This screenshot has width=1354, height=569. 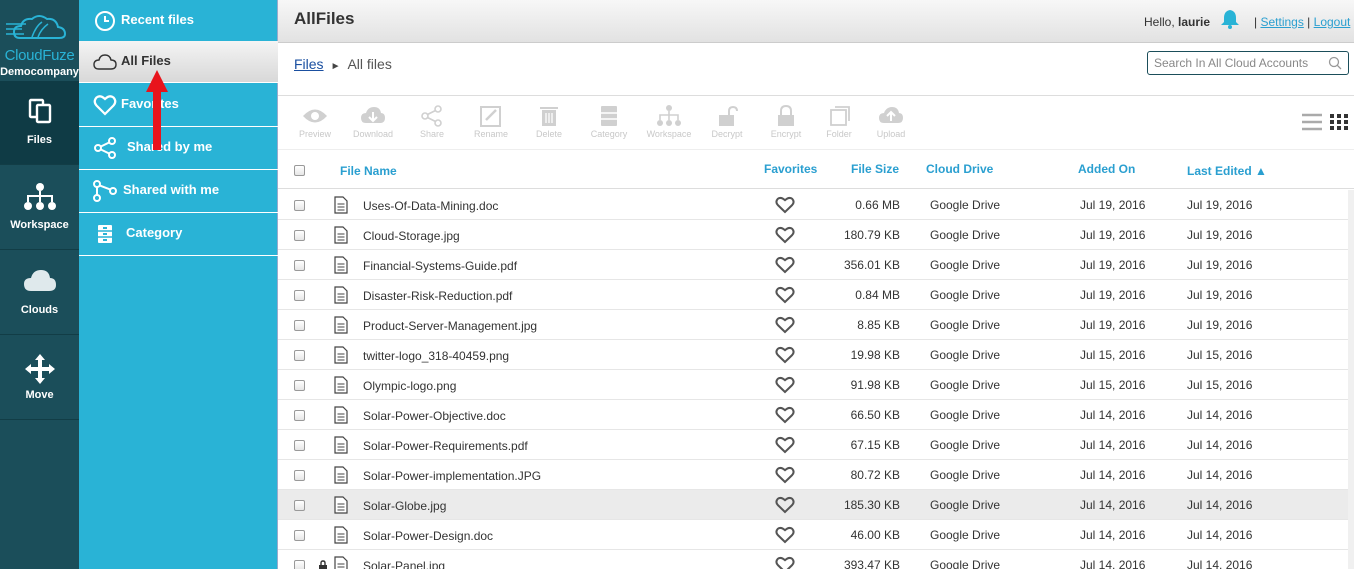 What do you see at coordinates (959, 169) in the screenshot?
I see `column-cloud-drive: Cloud Drive` at bounding box center [959, 169].